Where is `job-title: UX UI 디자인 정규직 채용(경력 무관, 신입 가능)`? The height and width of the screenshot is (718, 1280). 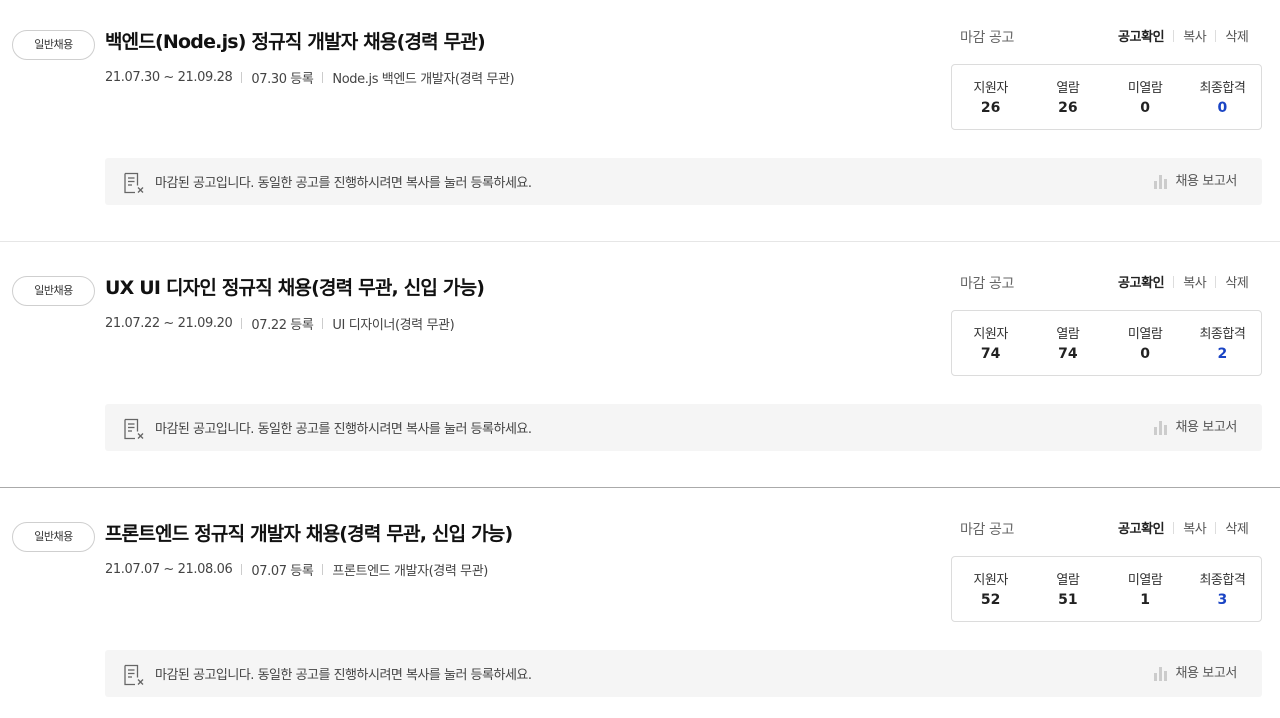 job-title: UX UI 디자인 정규직 채용(경력 무관, 신입 가능) is located at coordinates (295, 286).